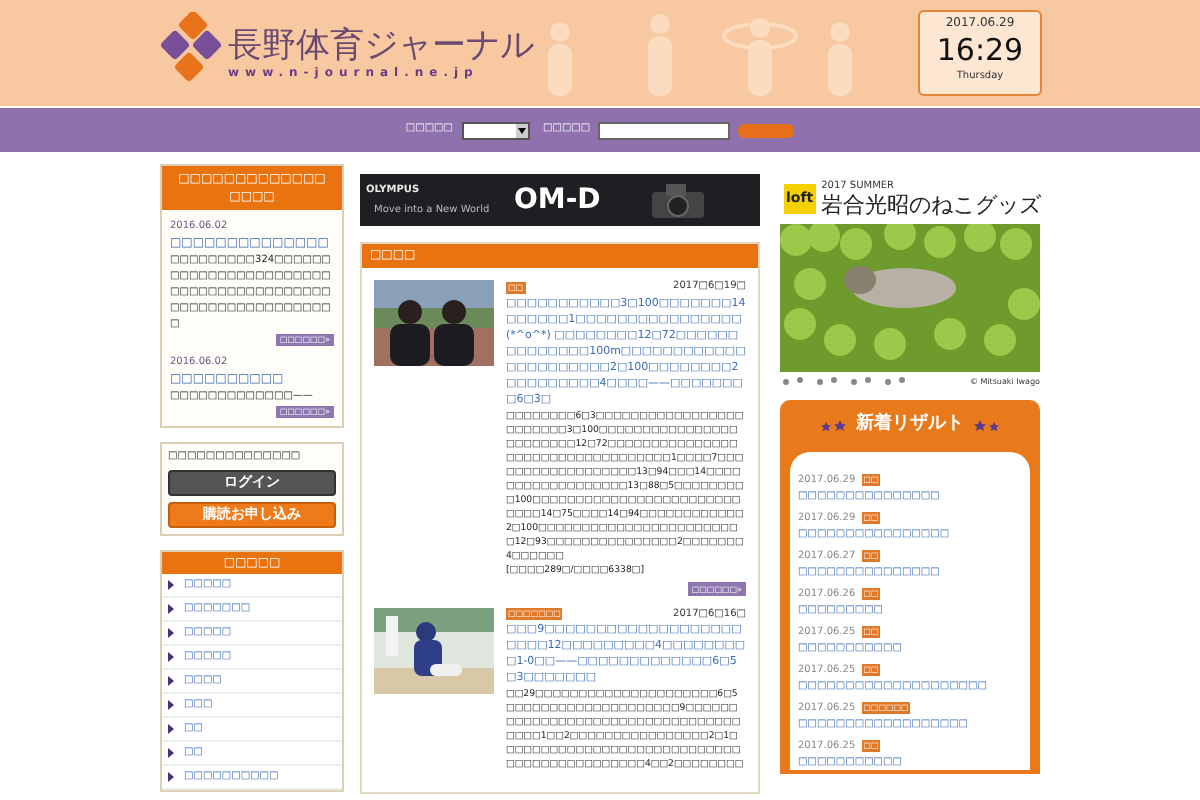 This screenshot has width=1200, height=800. I want to click on product-name: OM-D, so click(557, 200).